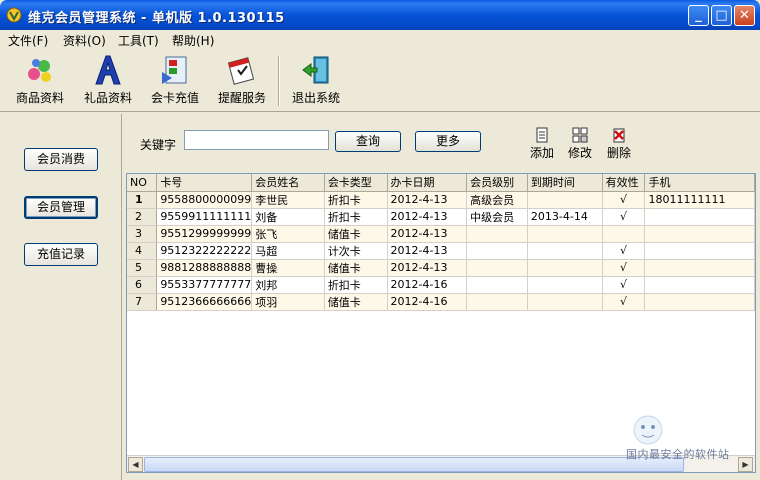 The image size is (760, 480). Describe the element at coordinates (441, 251) in the screenshot. I see `table-row: 4 9512322222222 马超 计次卡 2012-4-13 √` at that location.